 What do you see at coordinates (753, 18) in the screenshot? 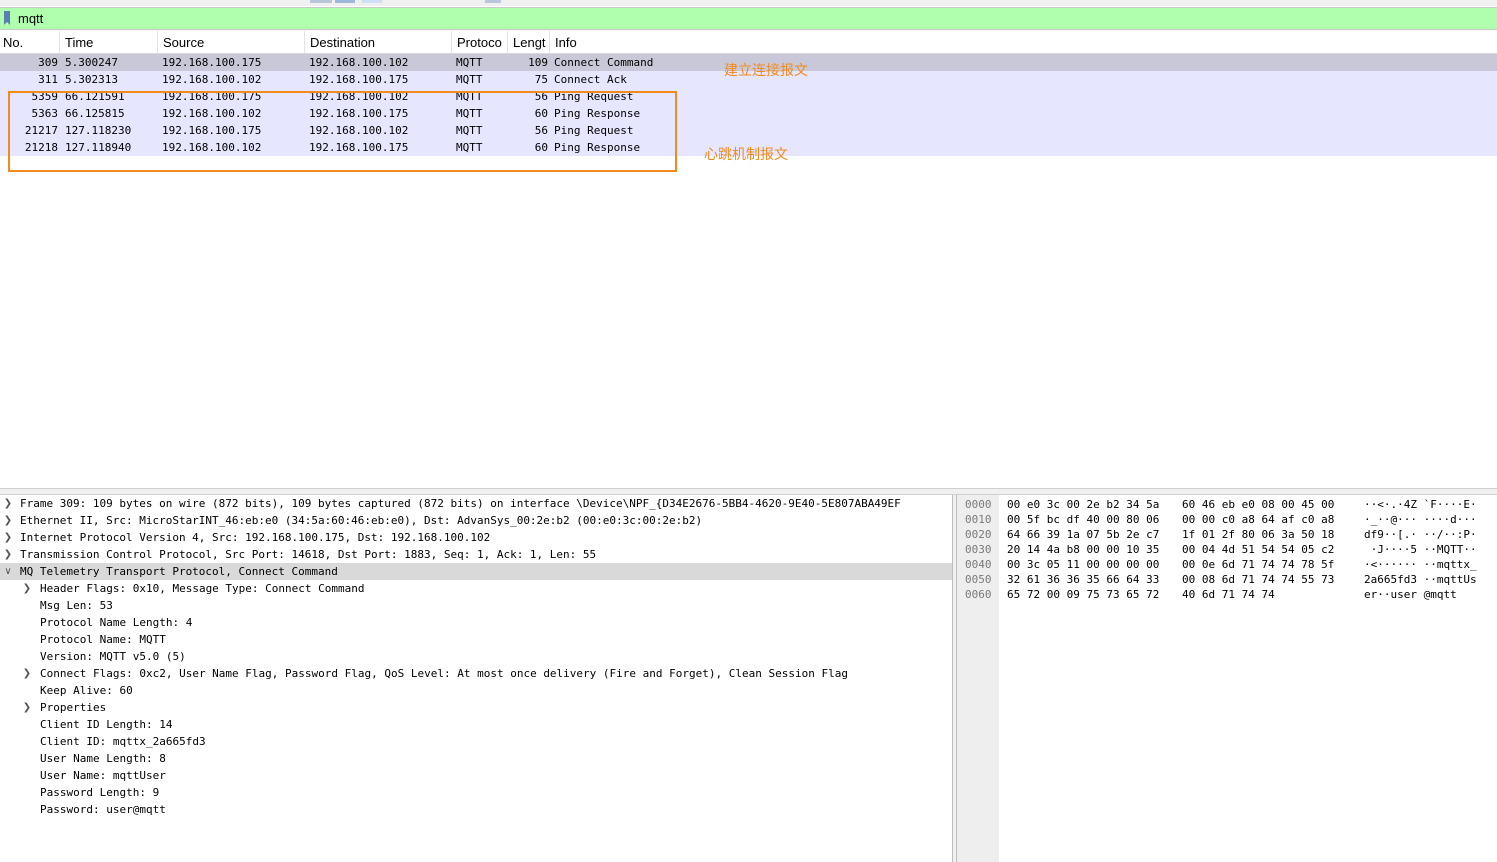
I see `display-filter-input` at bounding box center [753, 18].